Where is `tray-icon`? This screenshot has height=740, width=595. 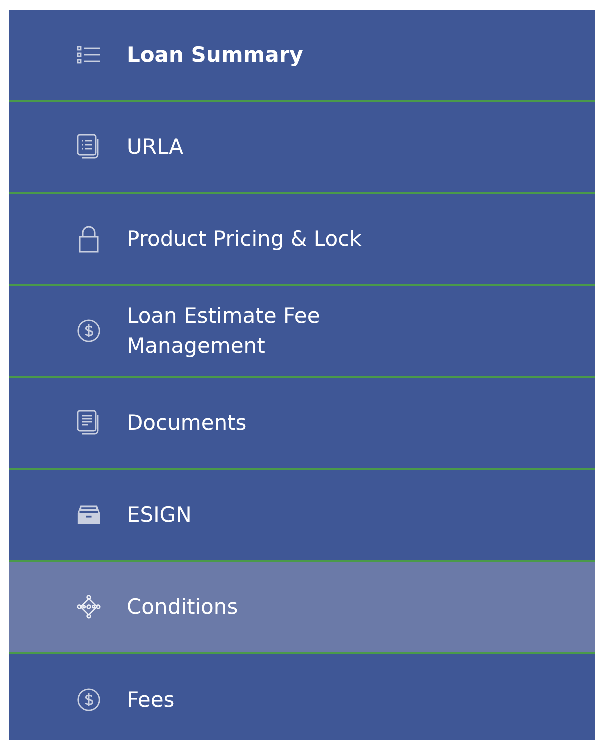 tray-icon is located at coordinates (89, 515).